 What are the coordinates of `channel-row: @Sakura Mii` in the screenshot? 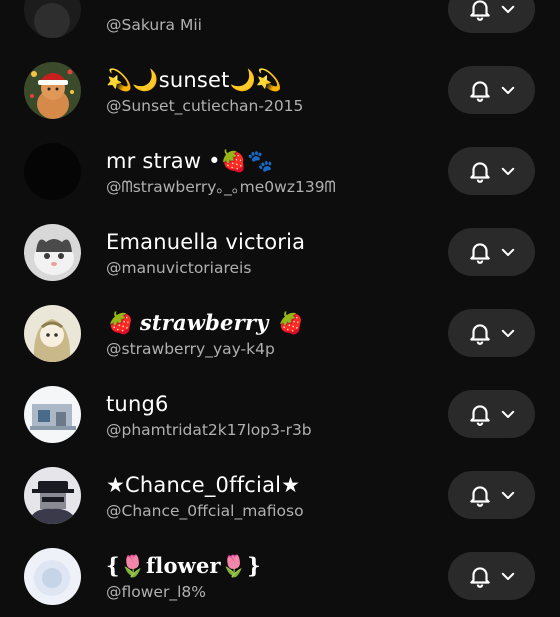 It's located at (280, 25).